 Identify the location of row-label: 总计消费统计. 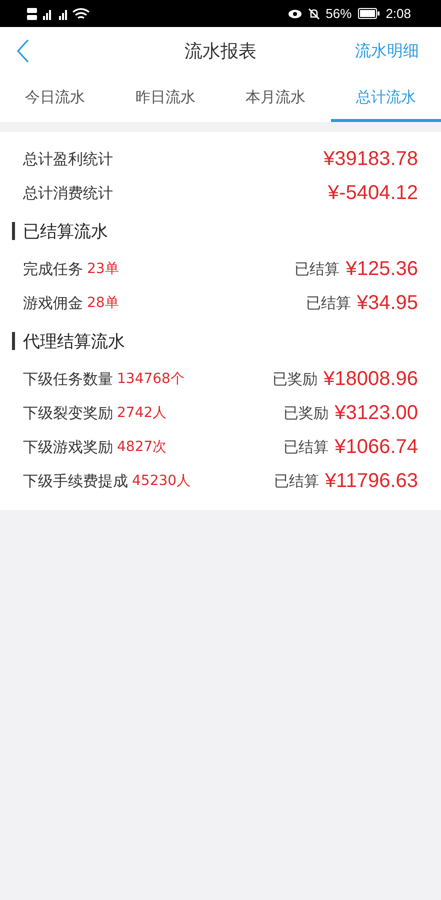
(68, 193).